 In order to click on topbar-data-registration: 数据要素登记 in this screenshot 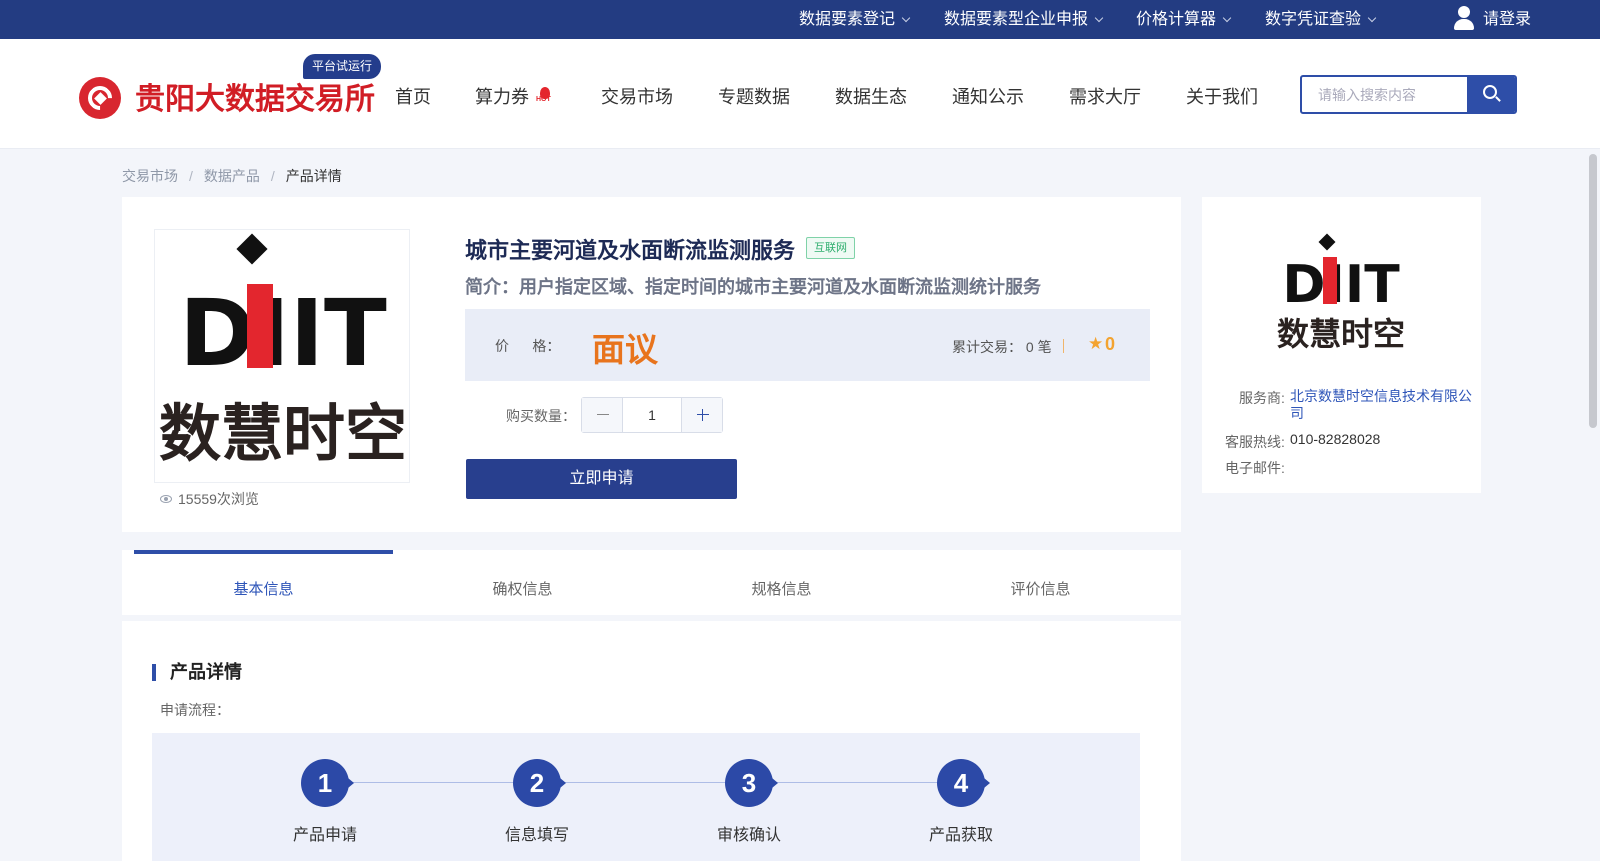, I will do `click(855, 20)`.